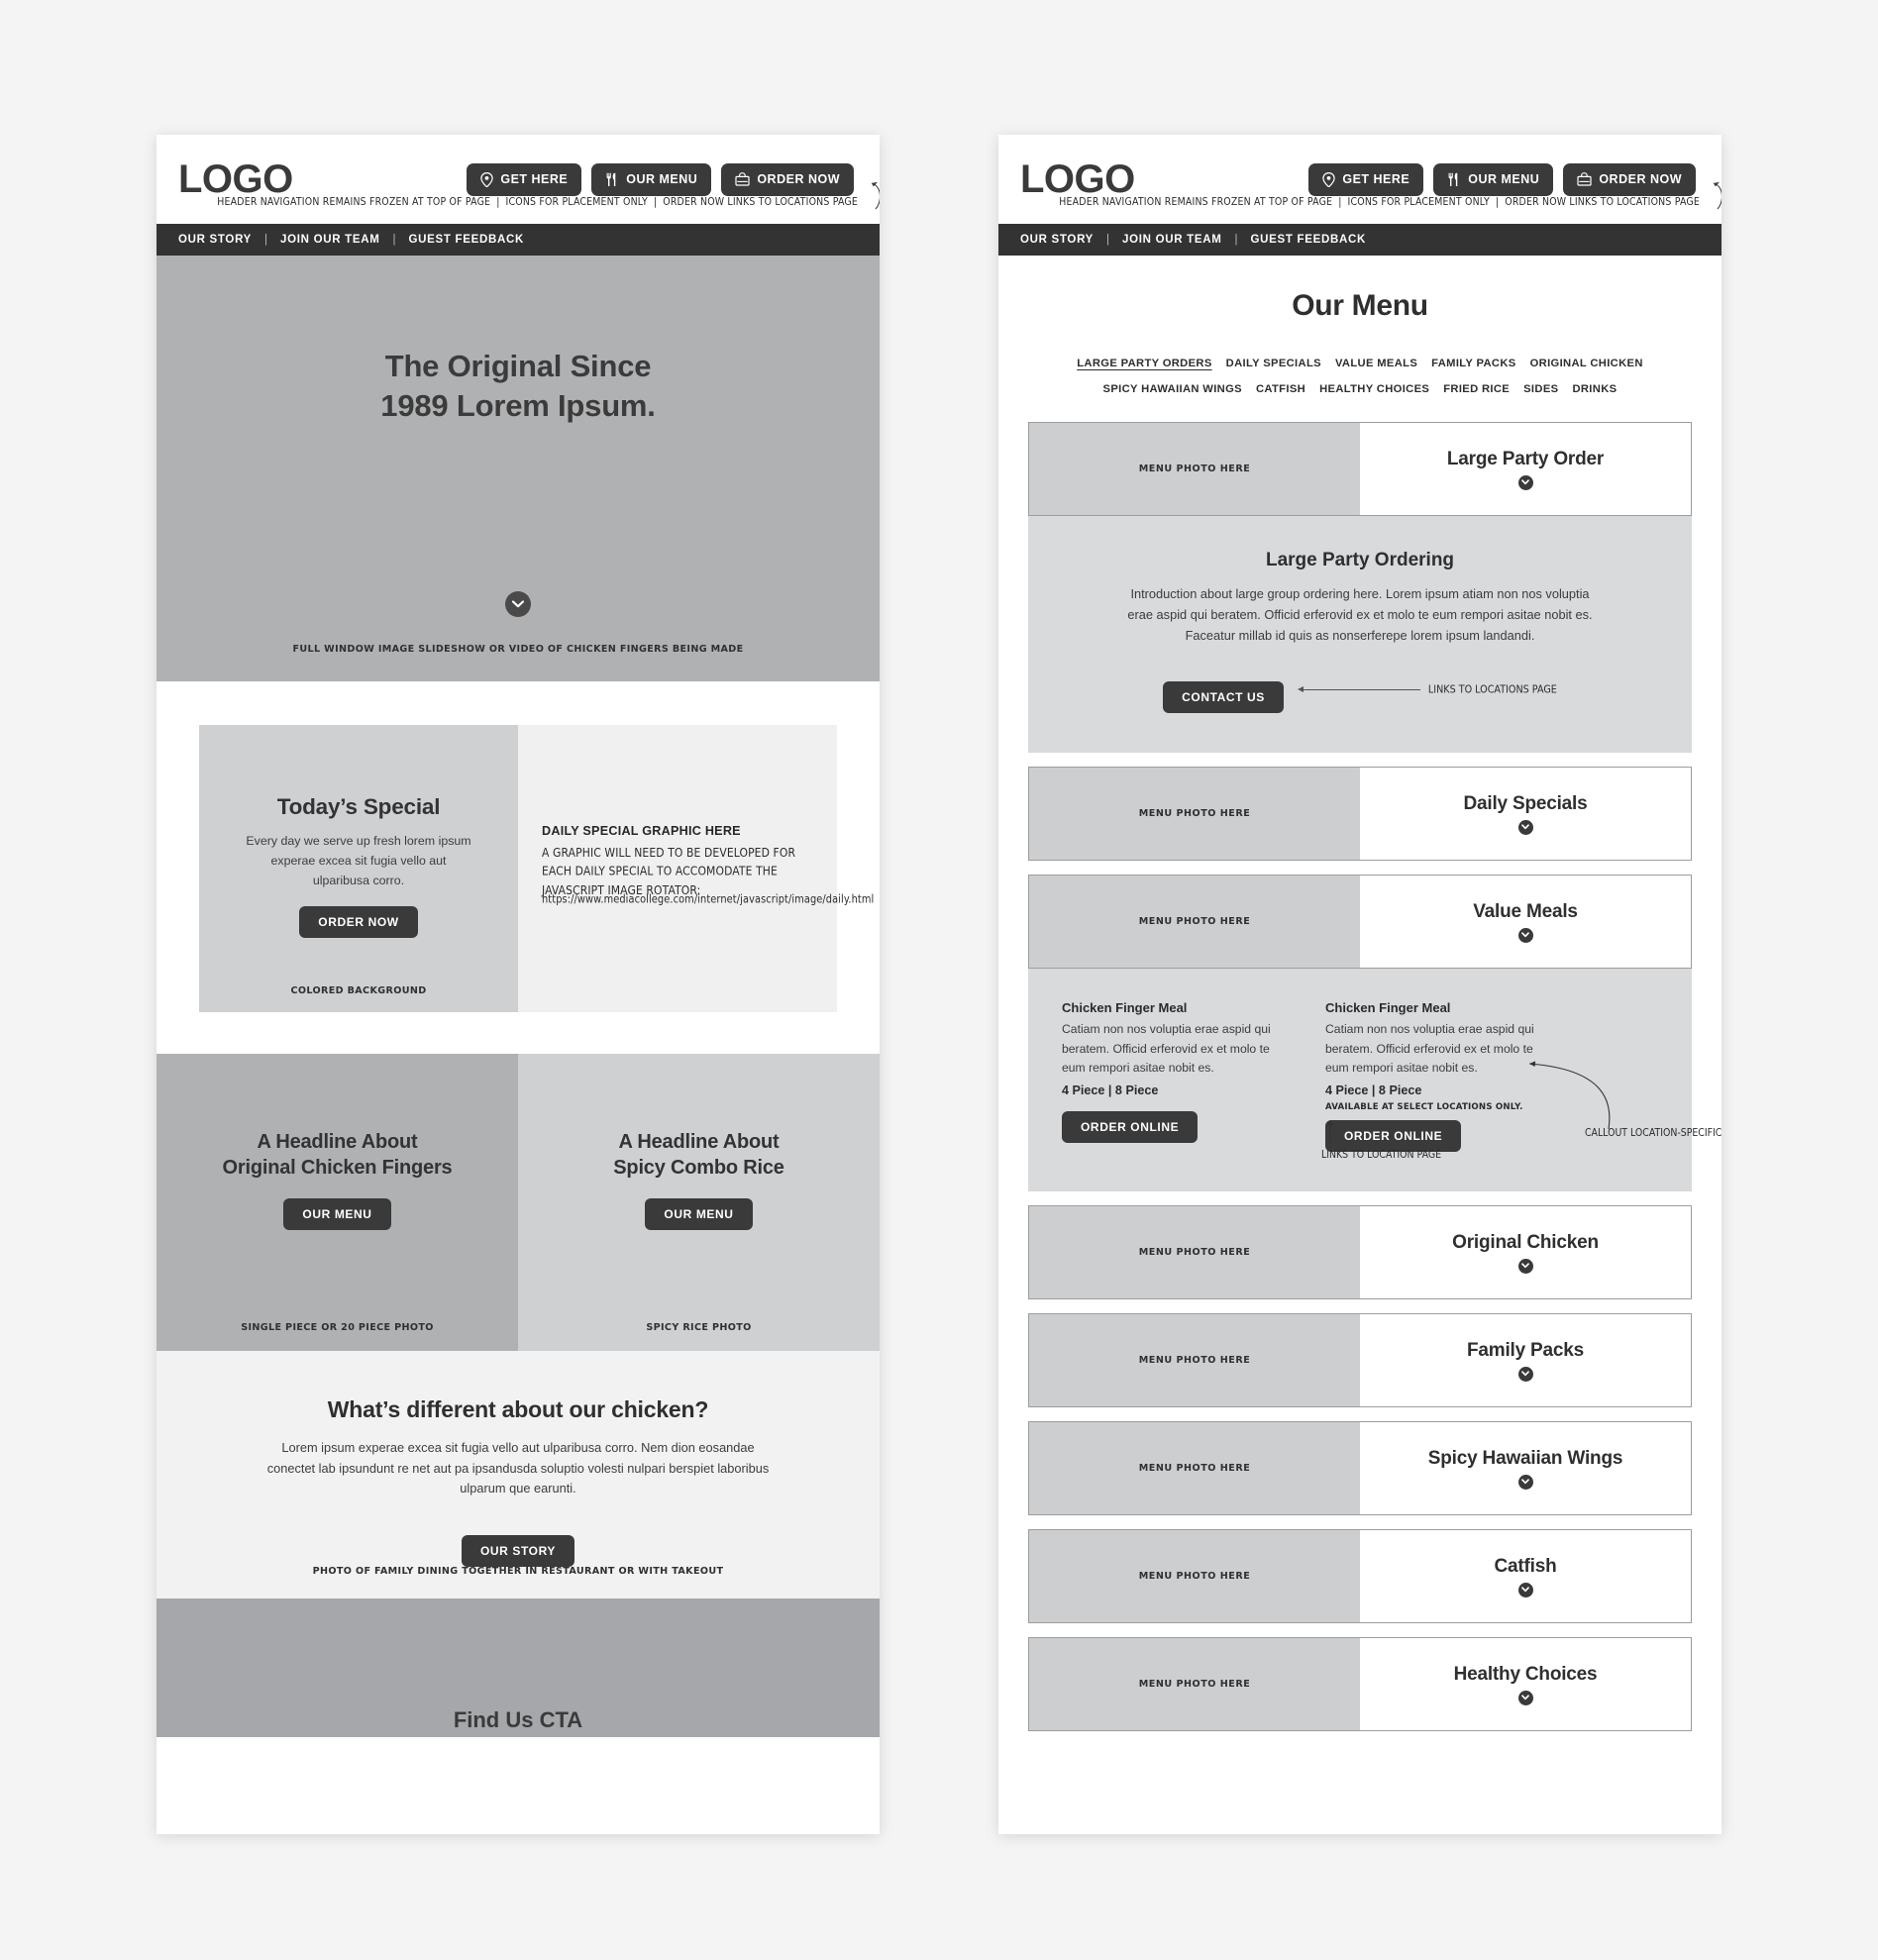 The height and width of the screenshot is (1960, 1878). What do you see at coordinates (1360, 560) in the screenshot?
I see `large-party-ordering-title: Large Party Ordering` at bounding box center [1360, 560].